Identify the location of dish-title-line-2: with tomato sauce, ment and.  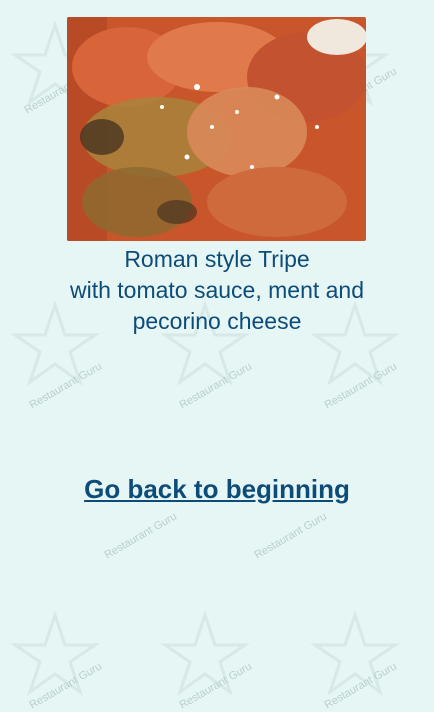
(217, 290).